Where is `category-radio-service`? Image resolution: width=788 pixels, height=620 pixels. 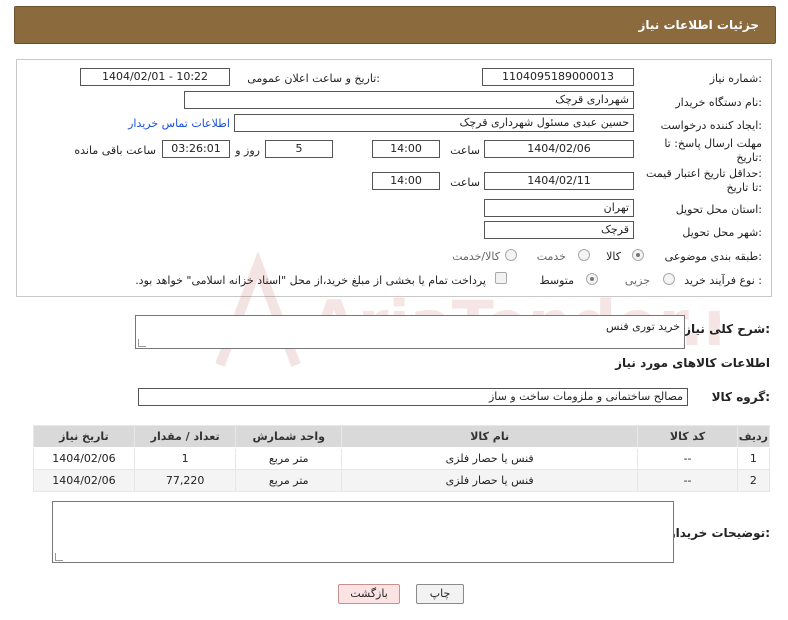 category-radio-service is located at coordinates (584, 255).